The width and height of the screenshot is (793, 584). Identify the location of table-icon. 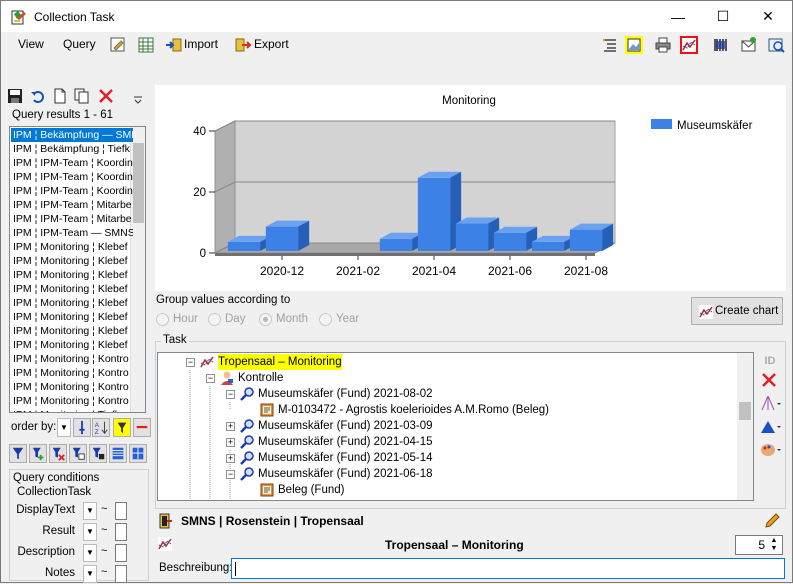
(146, 45).